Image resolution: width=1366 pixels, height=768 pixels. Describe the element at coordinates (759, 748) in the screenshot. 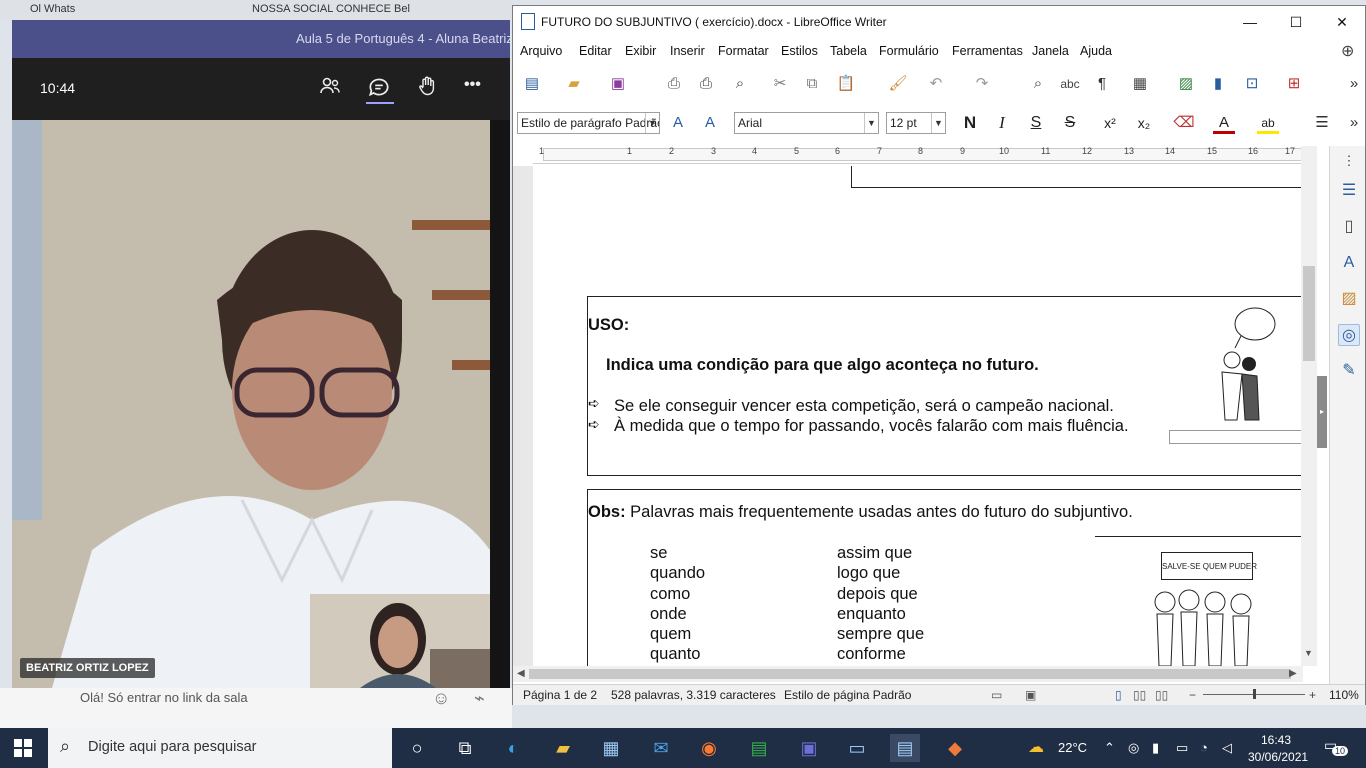

I see `calc-icon: ▤` at that location.